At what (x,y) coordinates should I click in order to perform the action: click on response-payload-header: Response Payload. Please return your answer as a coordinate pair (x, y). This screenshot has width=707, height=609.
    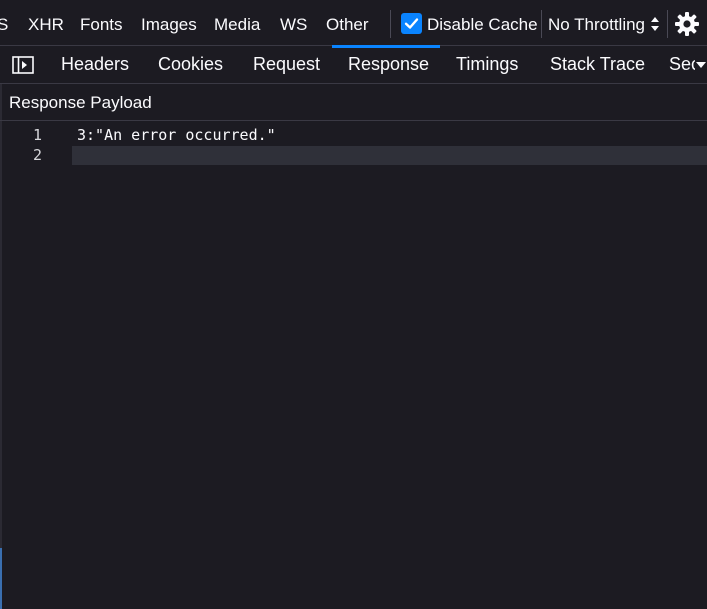
    Looking at the image, I should click on (353, 102).